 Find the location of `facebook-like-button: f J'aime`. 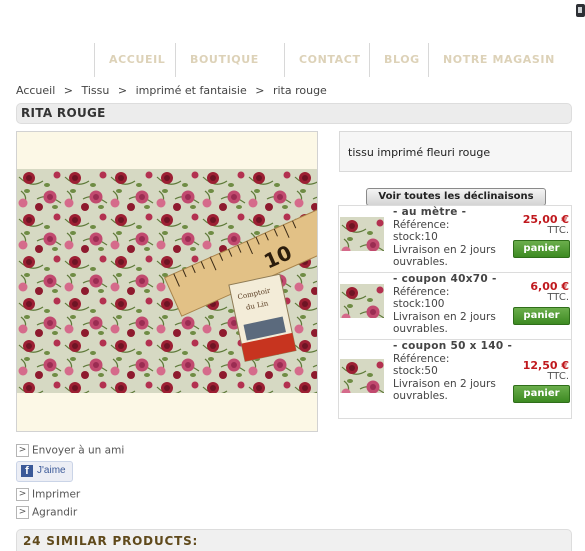

facebook-like-button: f J'aime is located at coordinates (44, 471).